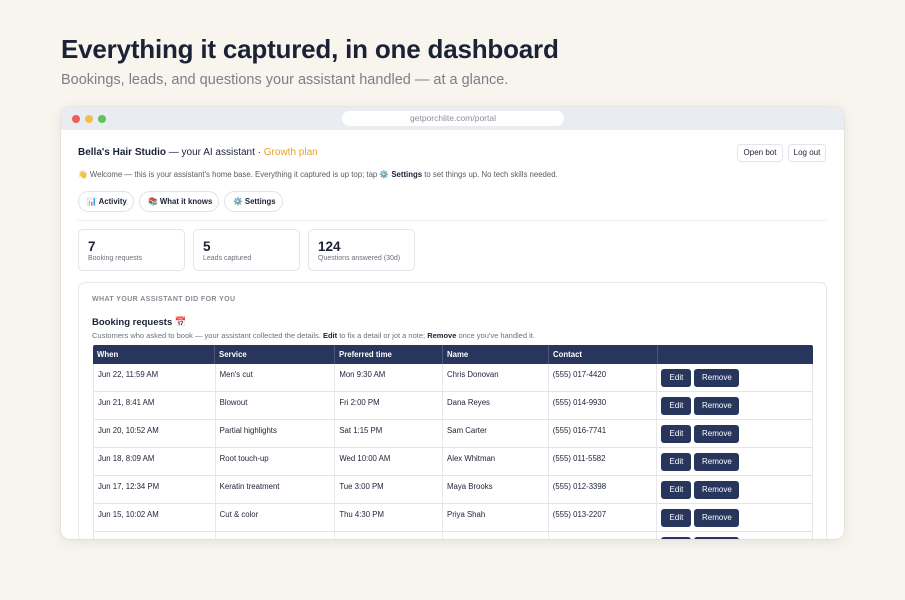 The height and width of the screenshot is (600, 905). I want to click on name-cell: Jordan Mills, so click(496, 535).